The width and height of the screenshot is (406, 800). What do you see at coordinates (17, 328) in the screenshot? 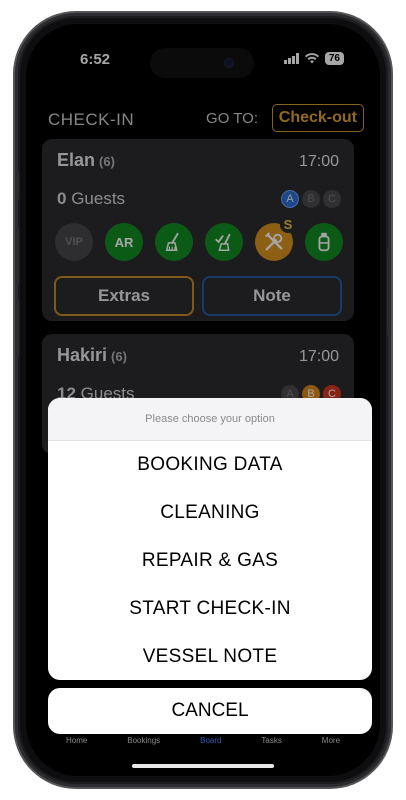
I see `volume-down-button` at bounding box center [17, 328].